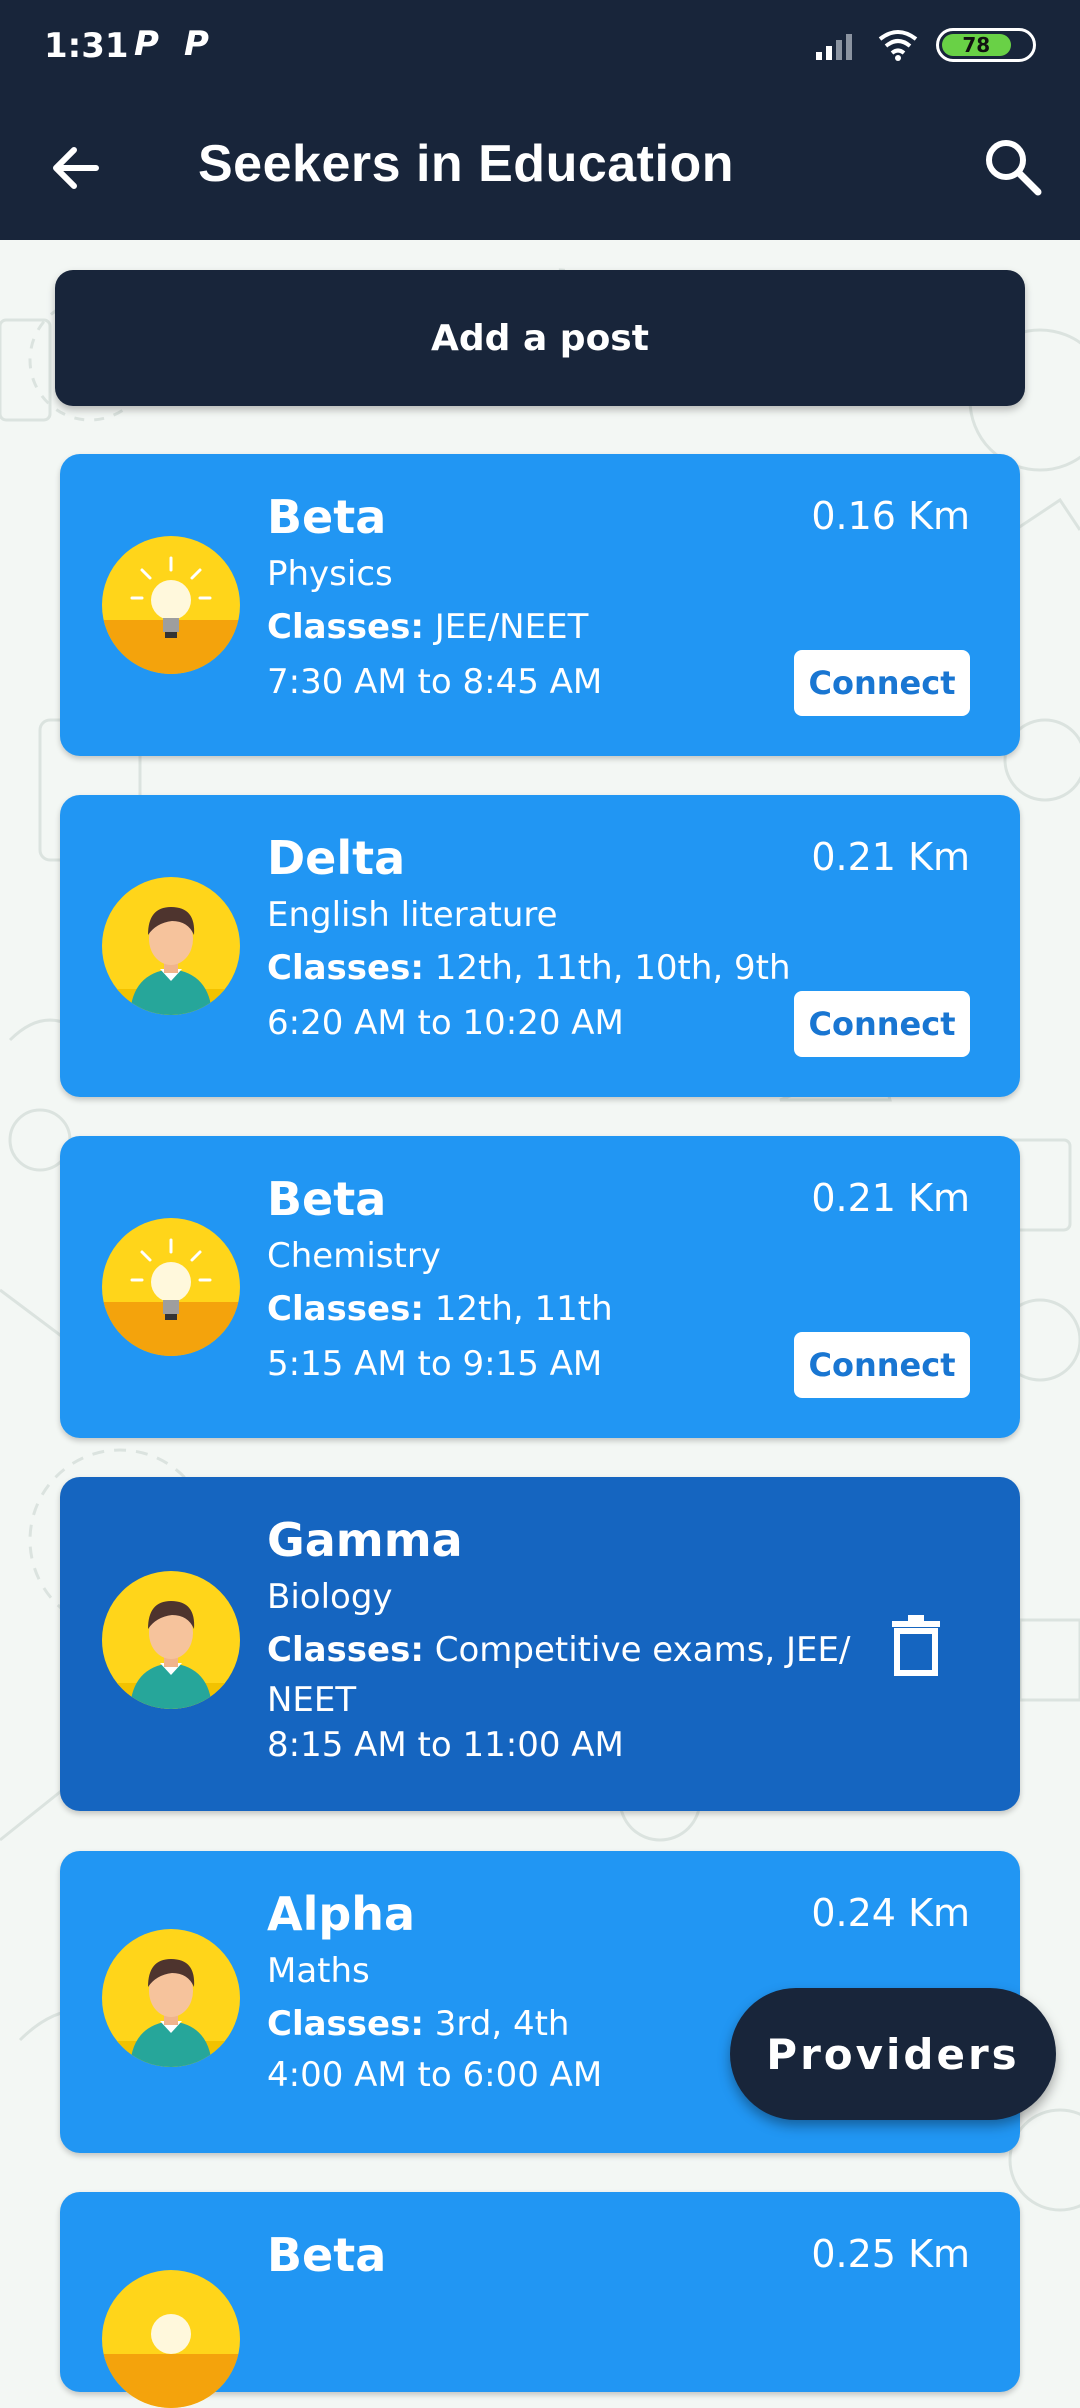 Image resolution: width=1080 pixels, height=2408 pixels. Describe the element at coordinates (642, 1650) in the screenshot. I see `classes-value: Competitive exams, JEE/` at that location.